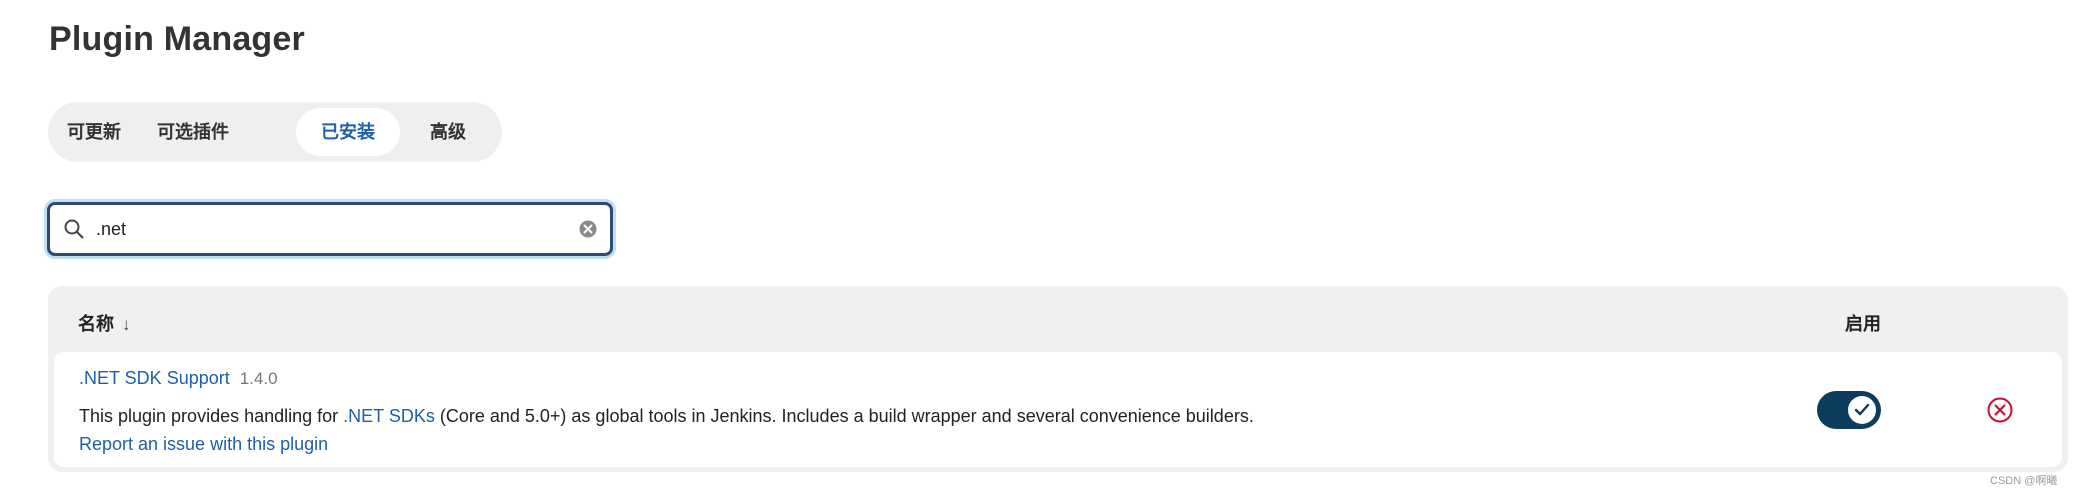 The height and width of the screenshot is (495, 2073). Describe the element at coordinates (74, 229) in the screenshot. I see `search-icon` at that location.